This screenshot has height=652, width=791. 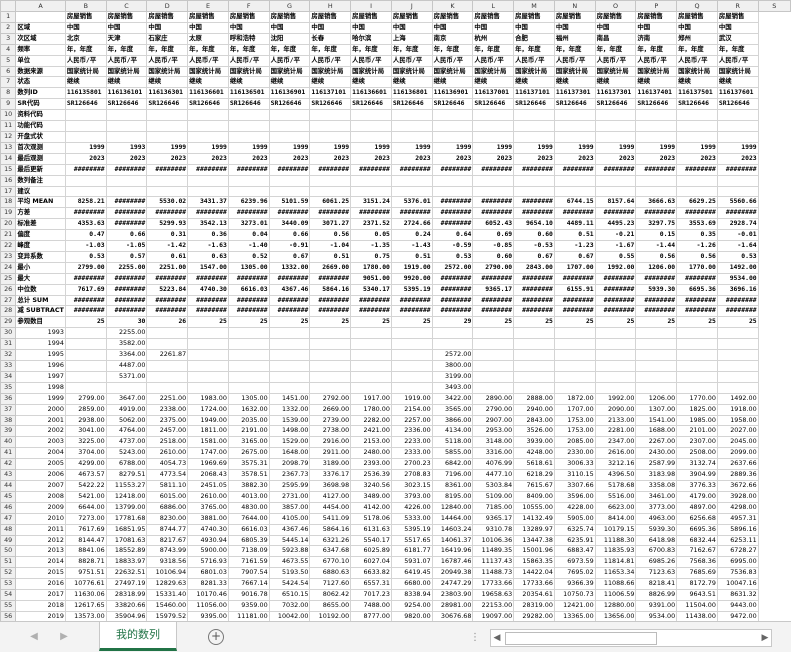 I want to click on cell: 3672.66, so click(x=737, y=485).